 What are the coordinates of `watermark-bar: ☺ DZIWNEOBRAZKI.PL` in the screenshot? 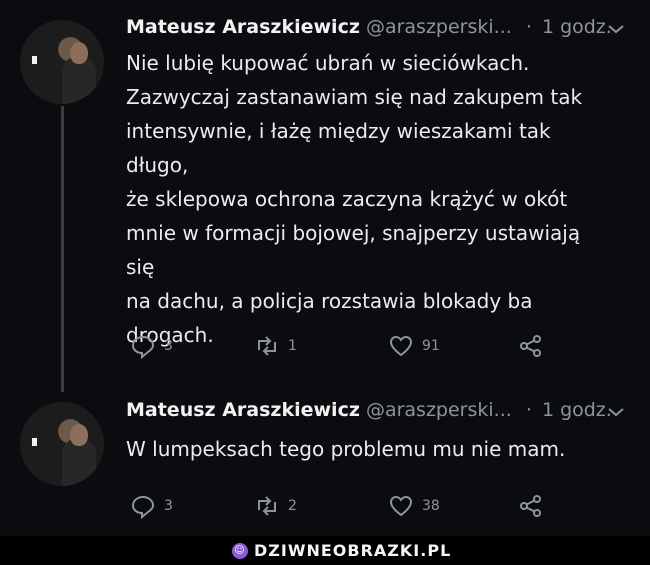 It's located at (325, 550).